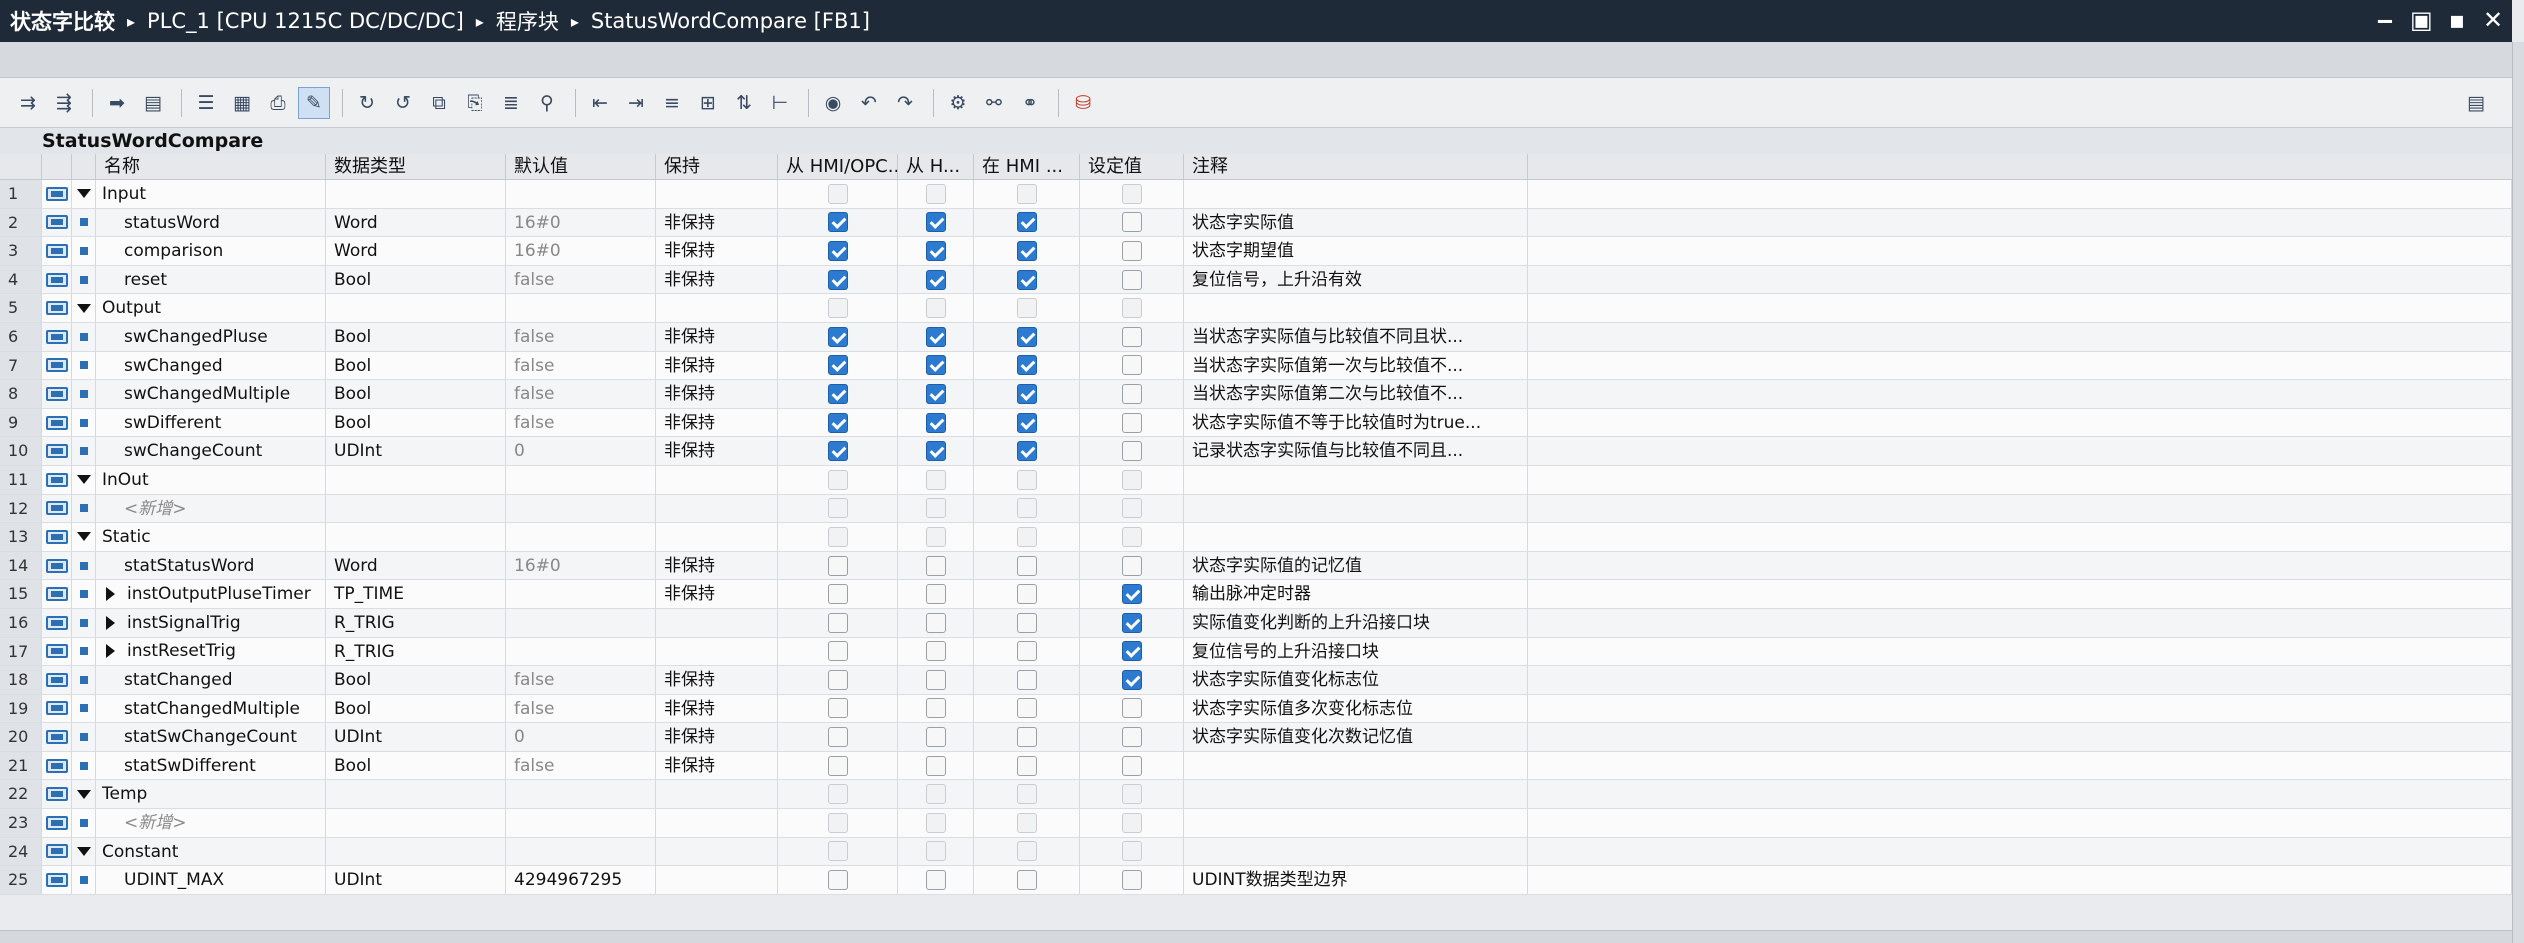 The height and width of the screenshot is (943, 2524). I want to click on task-cards-sidebar, so click(2518, 492).